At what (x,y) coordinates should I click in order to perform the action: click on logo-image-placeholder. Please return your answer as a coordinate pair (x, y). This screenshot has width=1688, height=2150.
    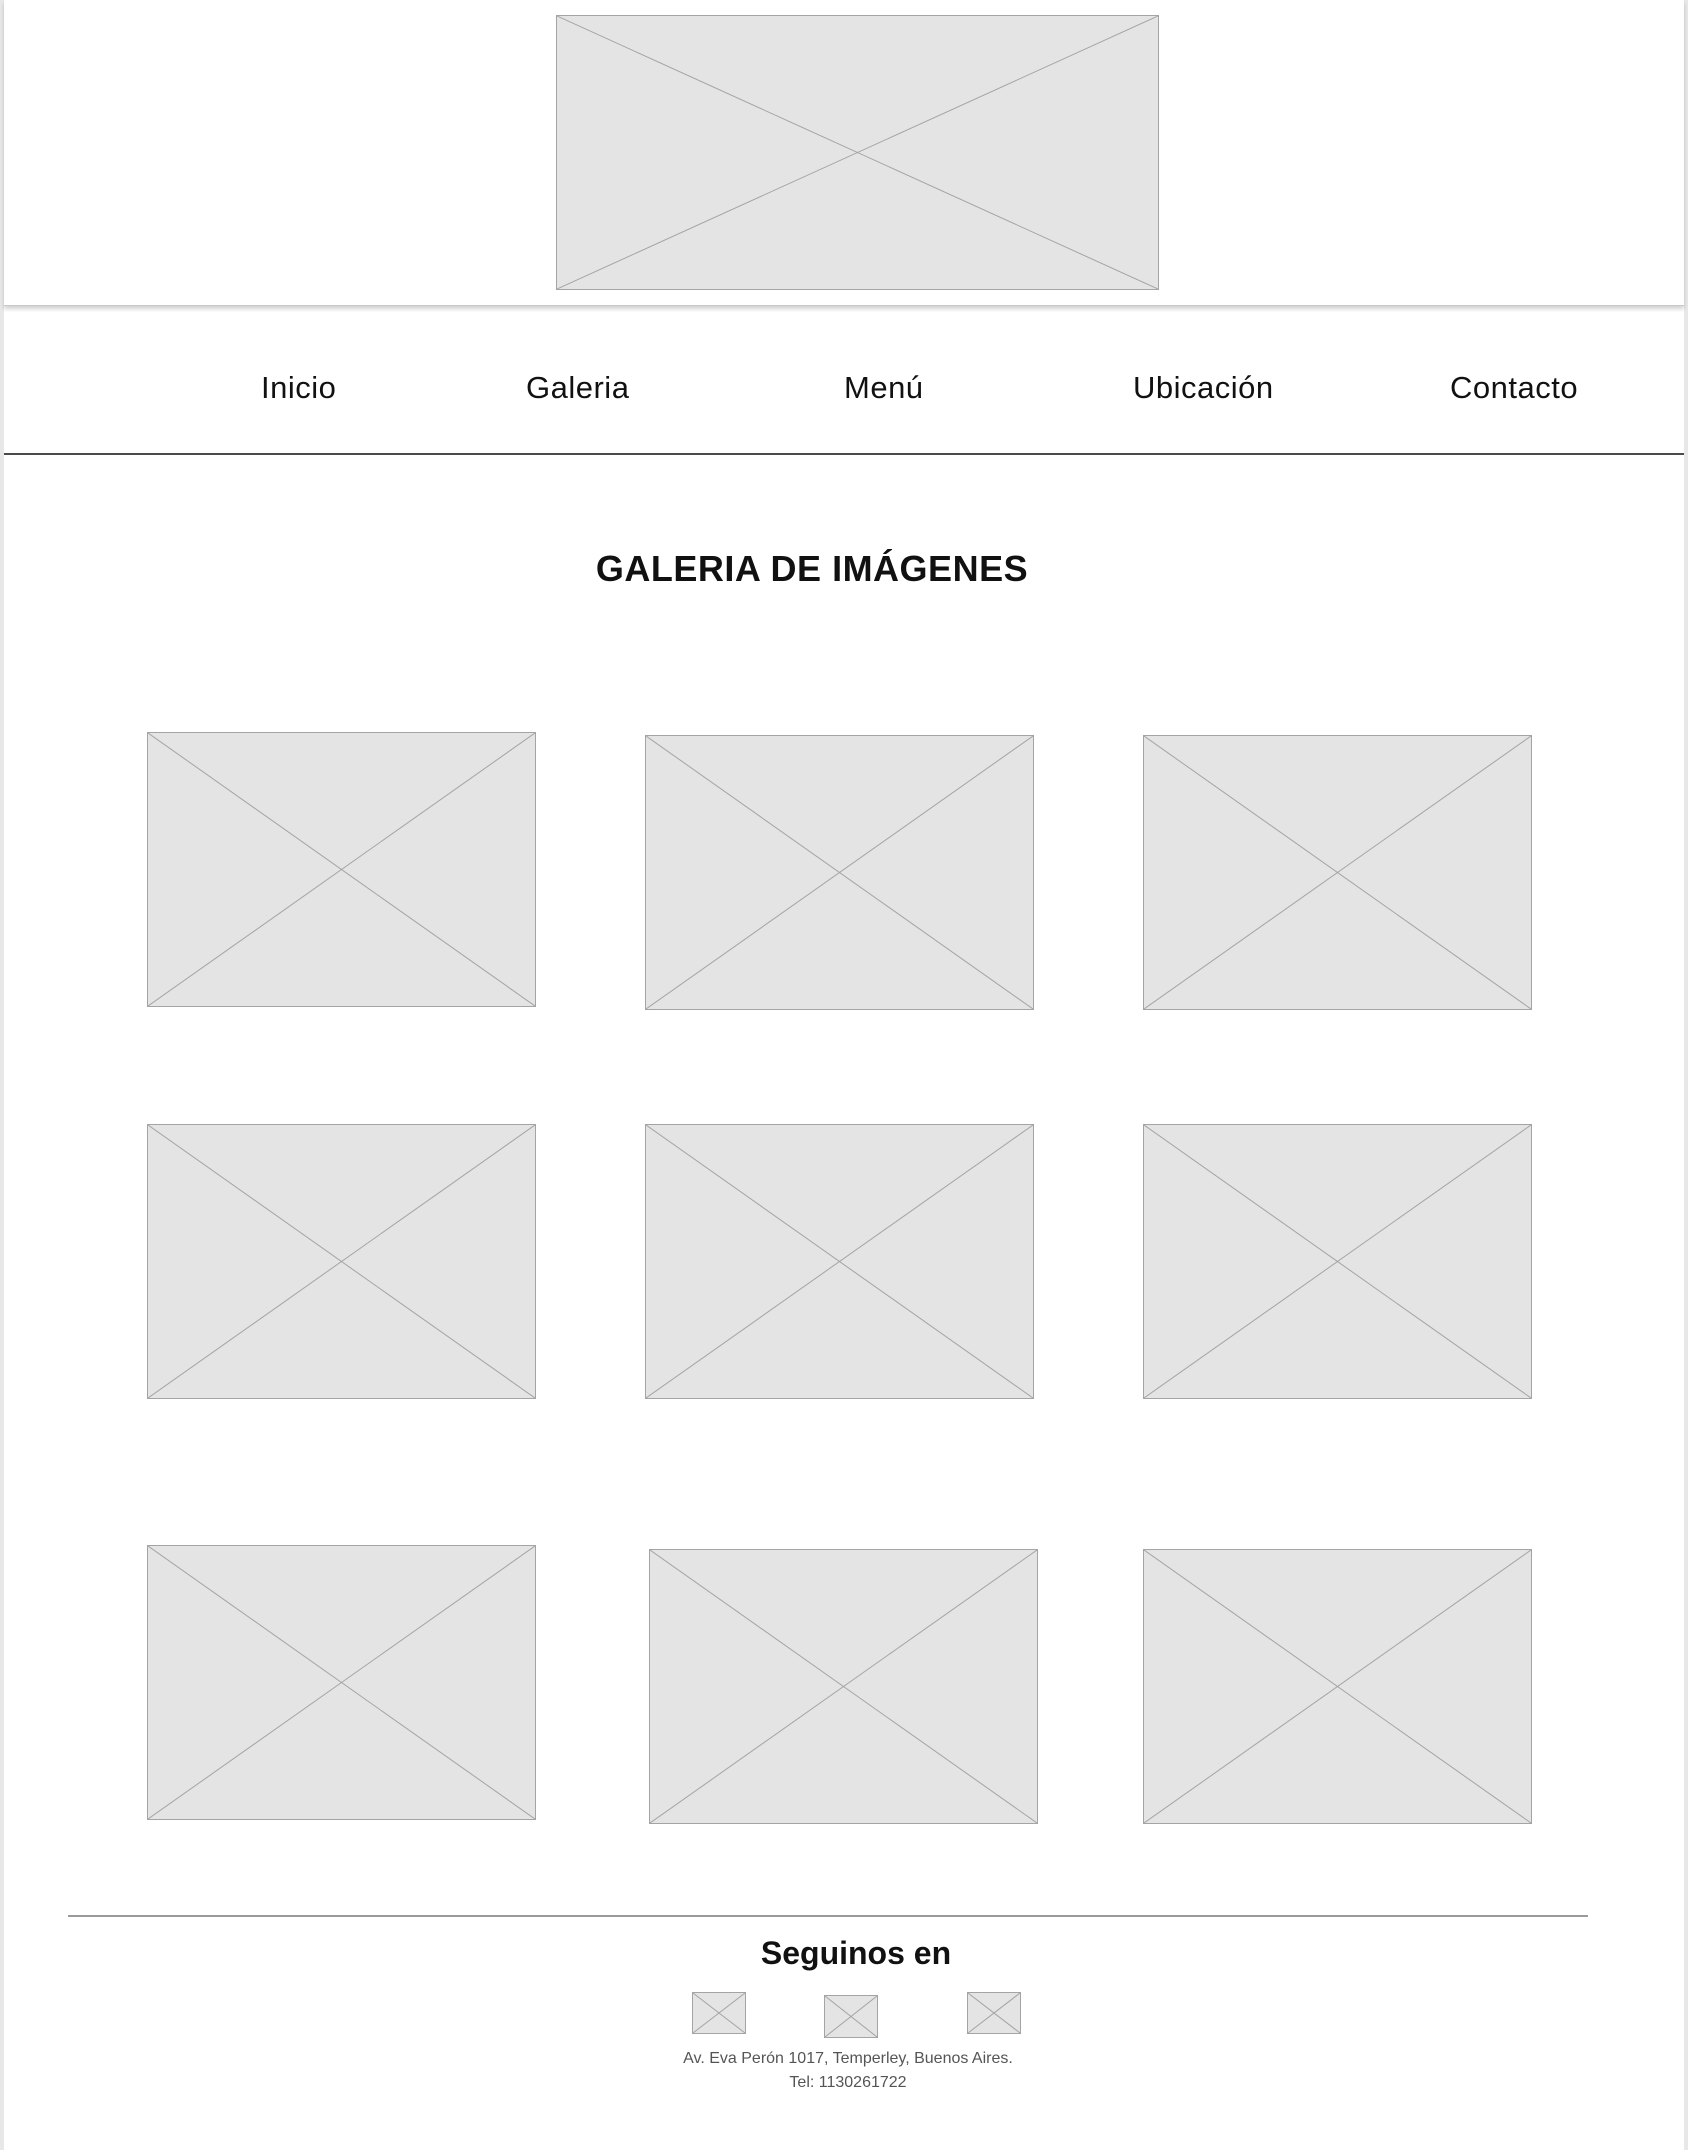
    Looking at the image, I should click on (857, 152).